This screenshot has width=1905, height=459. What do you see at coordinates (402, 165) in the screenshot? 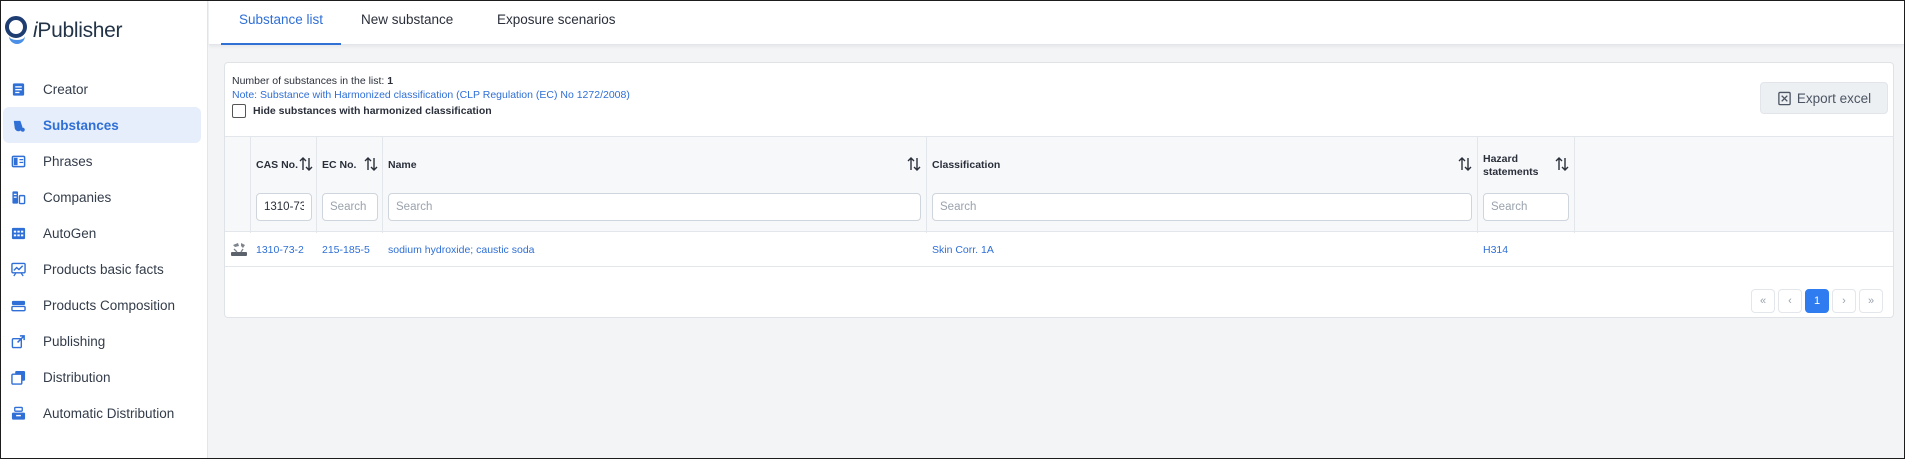
I see `column-title-name: Name` at bounding box center [402, 165].